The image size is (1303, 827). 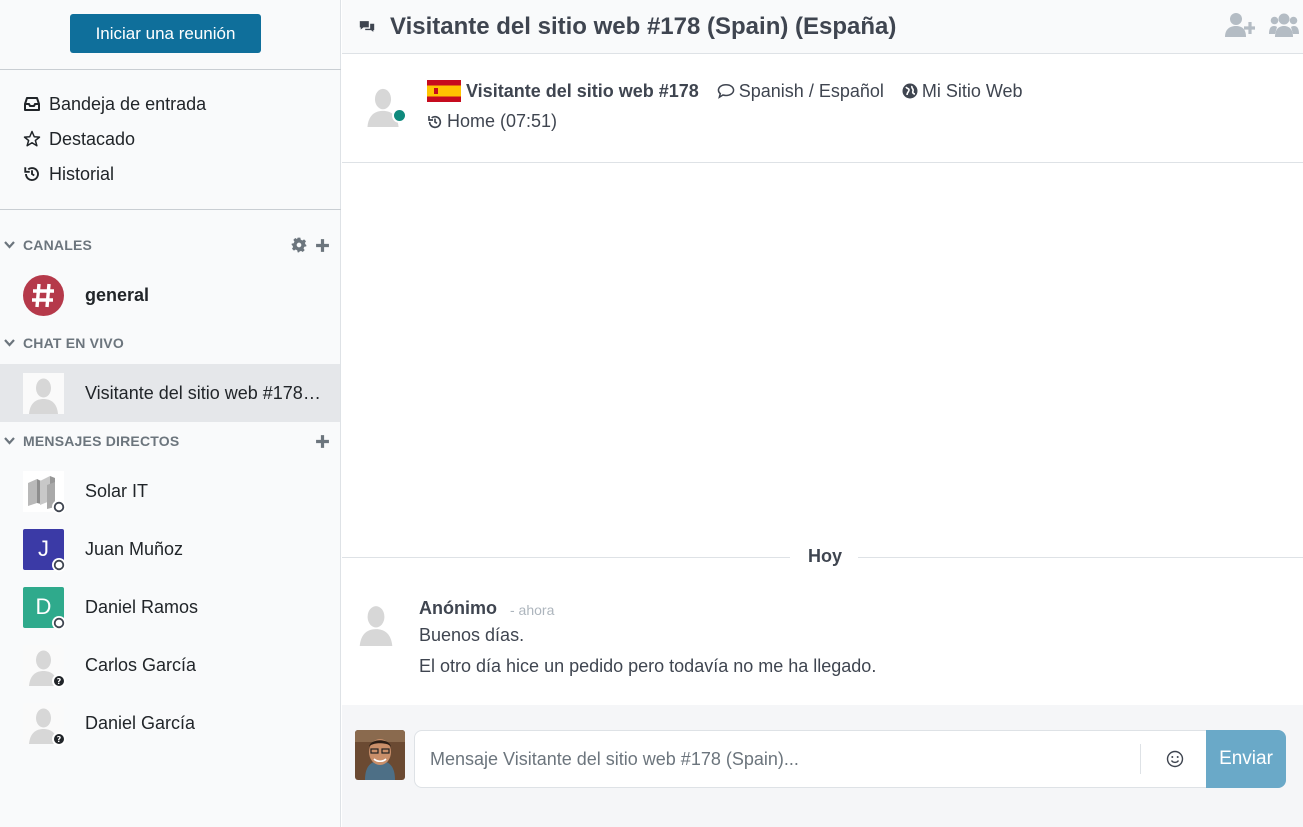 I want to click on user-photo, so click(x=380, y=755).